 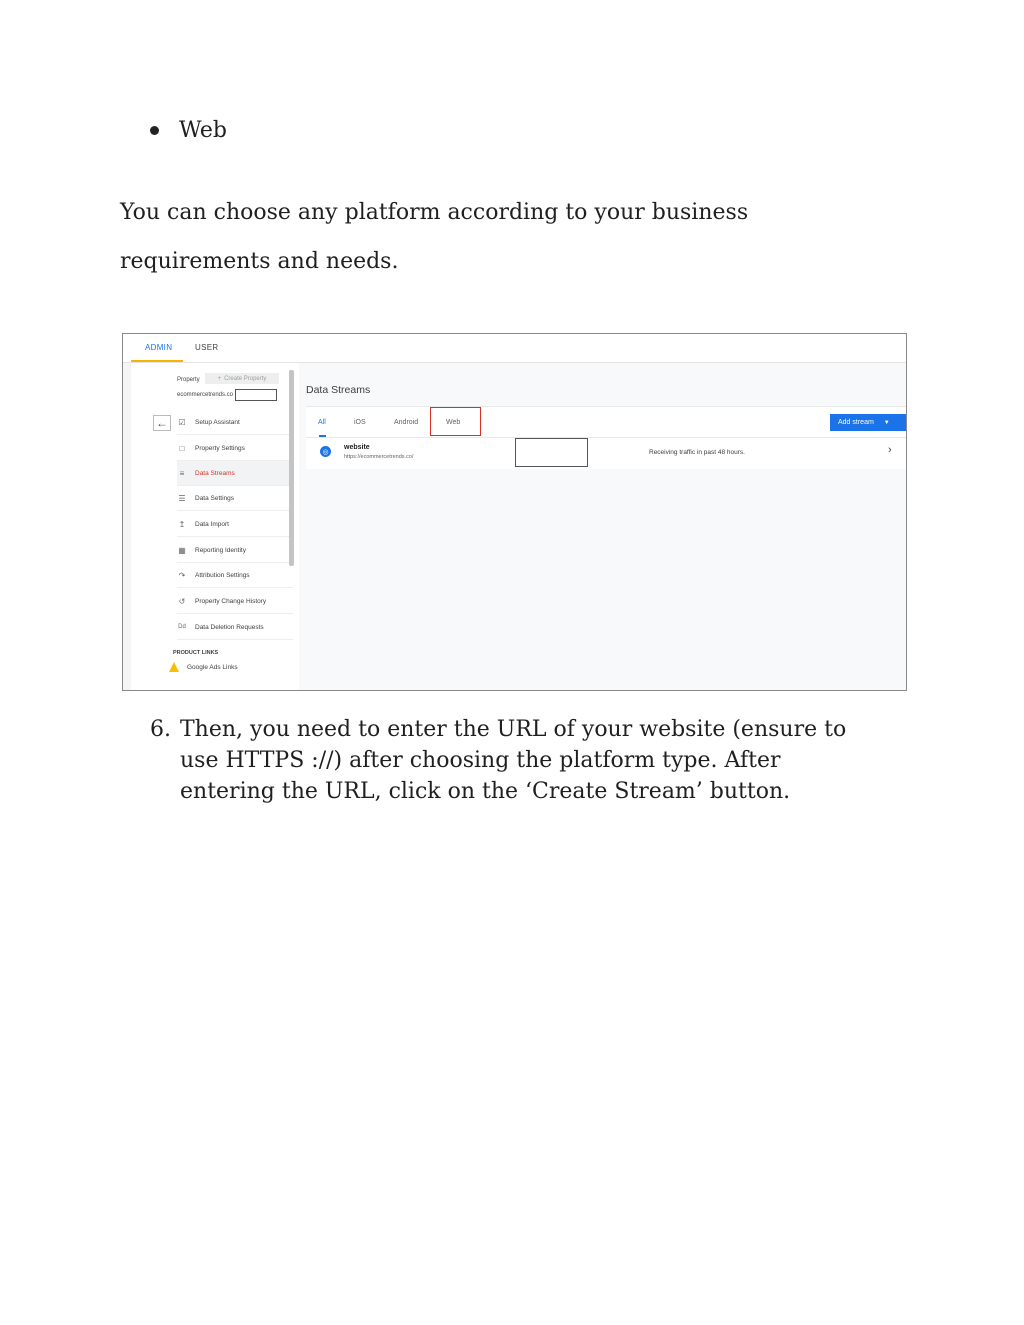 I want to click on sidebar-item-setup-assistant: ☑ Setup Assistant, so click(x=235, y=422).